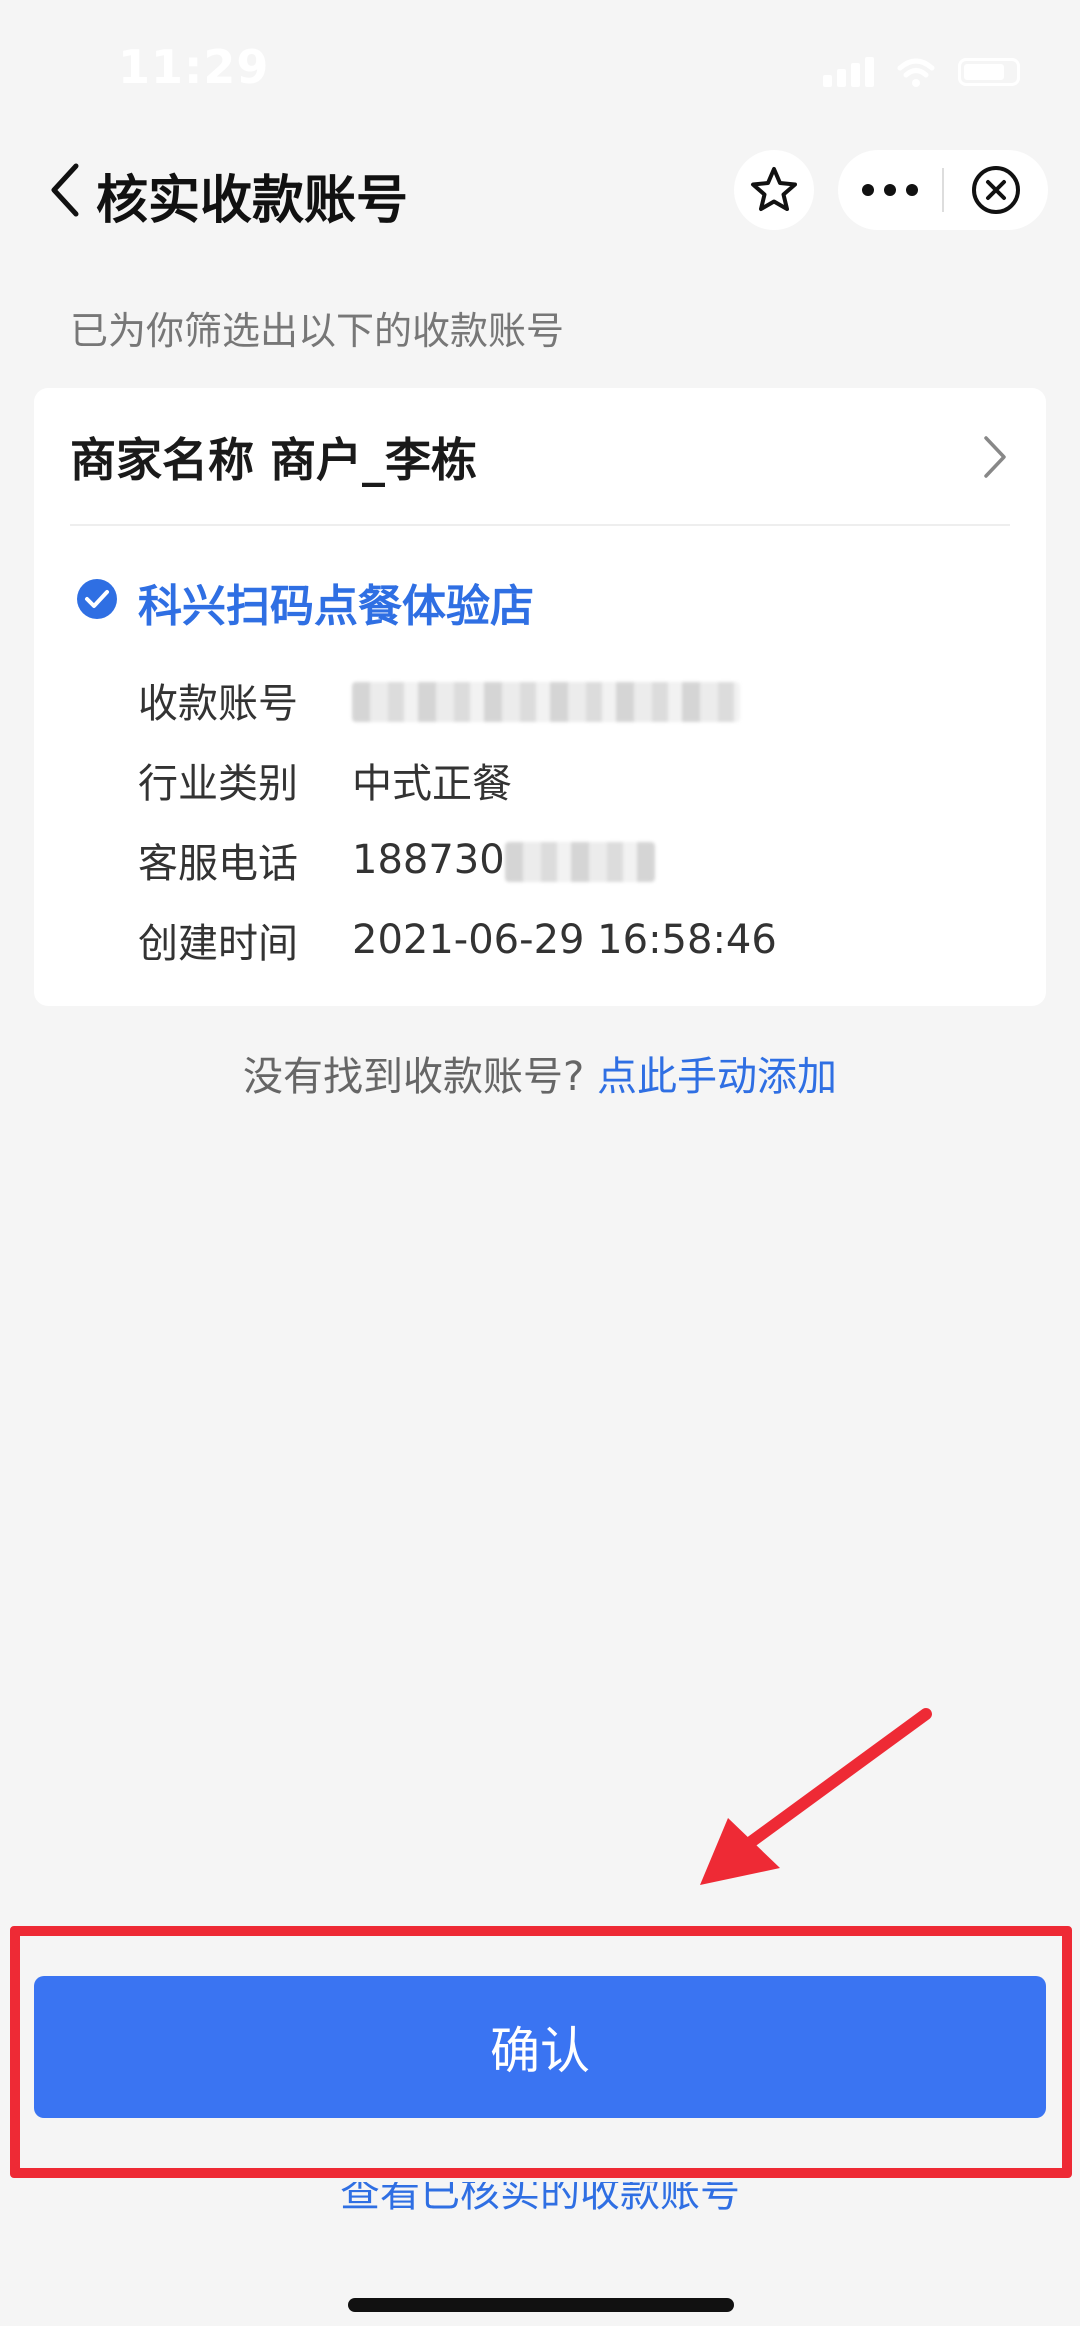 This screenshot has height=2326, width=1080. Describe the element at coordinates (540, 2047) in the screenshot. I see `confirm-button: 确认` at that location.